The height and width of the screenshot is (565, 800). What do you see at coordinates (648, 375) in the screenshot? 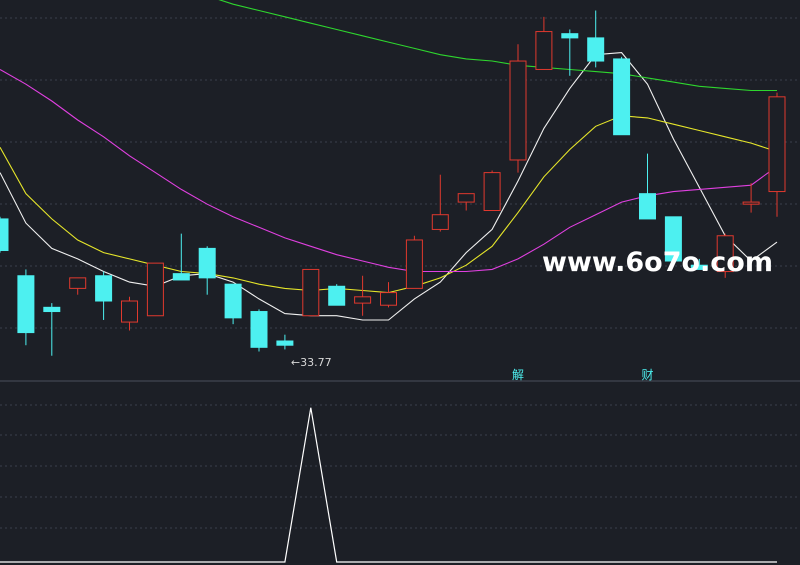
I see `event-label-cai: 财` at bounding box center [648, 375].